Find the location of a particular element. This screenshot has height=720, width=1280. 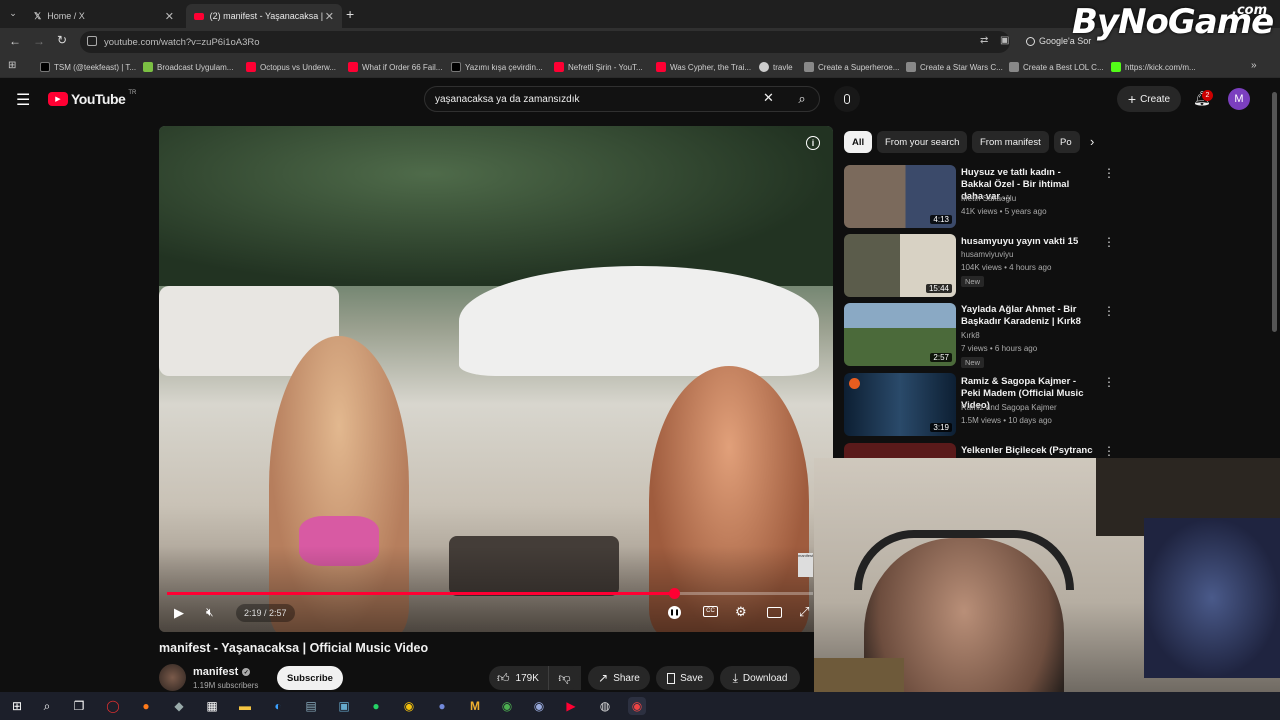

apps-grid-icon: ⊞ is located at coordinates (12, 65).